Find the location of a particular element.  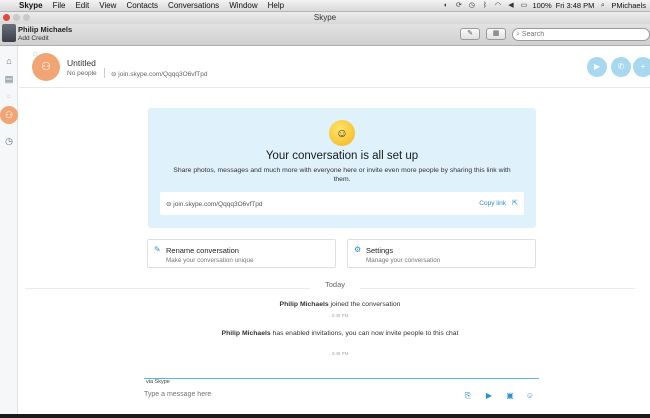

share-link-url: ⊖ join.skype.com/Qqqq3O6vfTpd is located at coordinates (214, 204).